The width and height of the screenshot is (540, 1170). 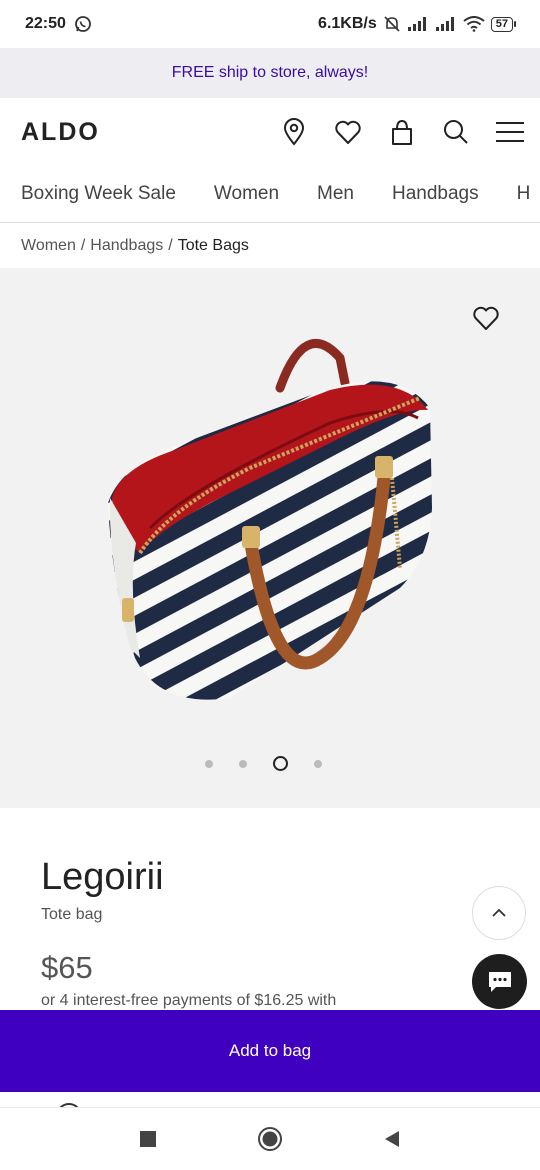 What do you see at coordinates (67, 967) in the screenshot?
I see `product-price: $65` at bounding box center [67, 967].